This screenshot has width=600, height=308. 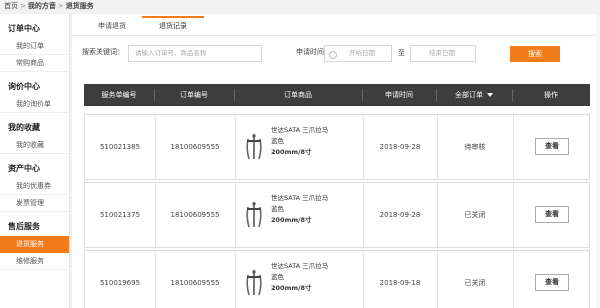 What do you see at coordinates (443, 53) in the screenshot?
I see `end-date-input: 结束日期` at bounding box center [443, 53].